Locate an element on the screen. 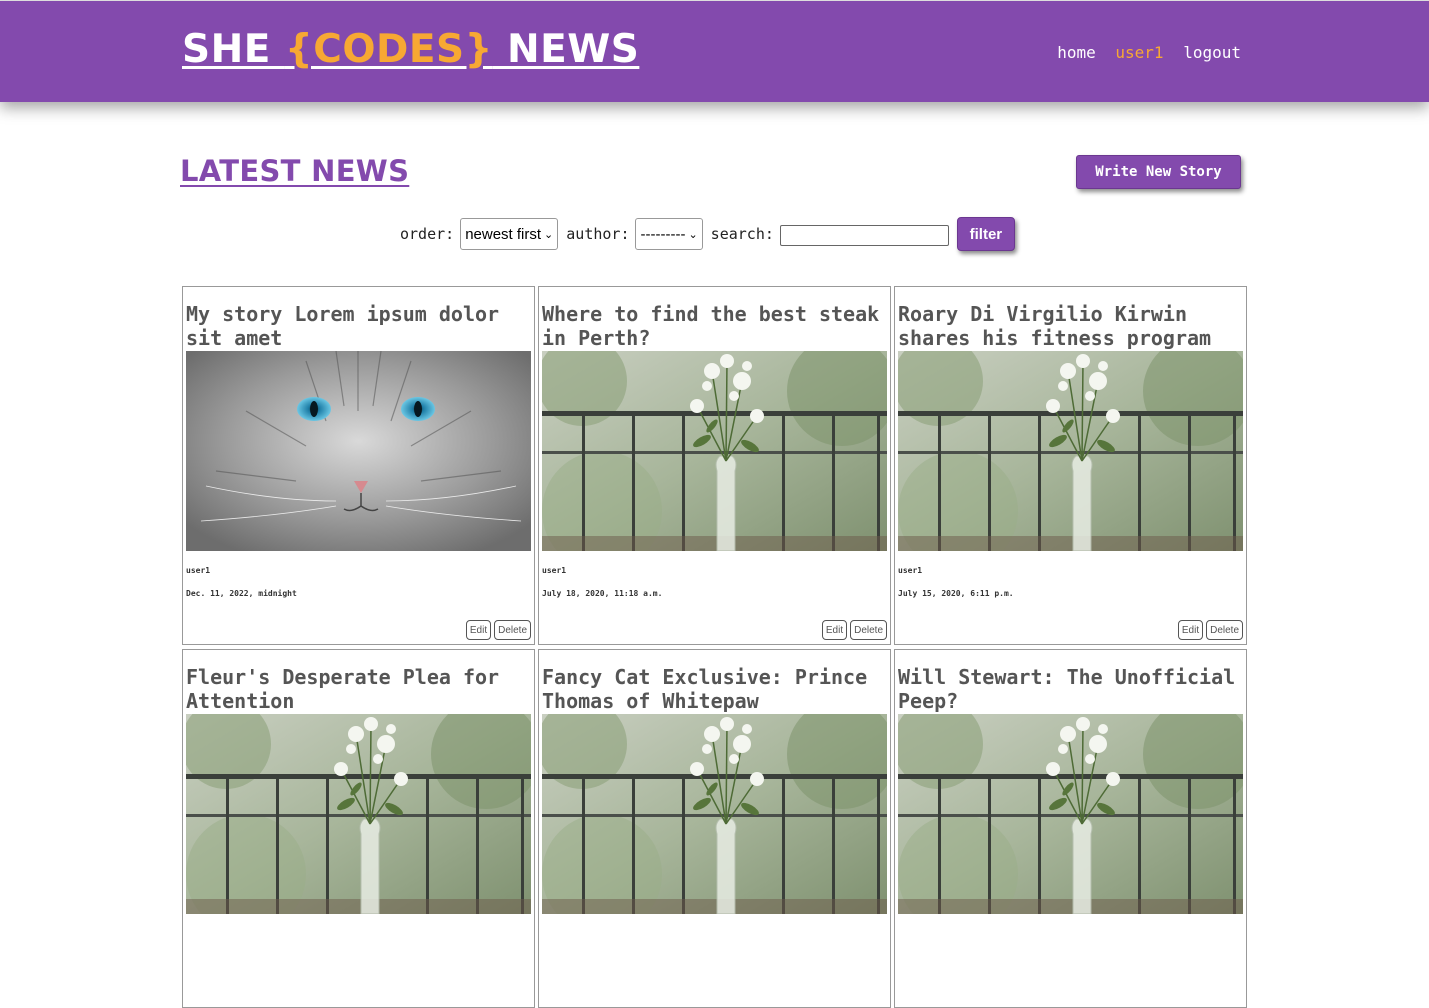  logo-text-news: NEWS is located at coordinates (566, 49).